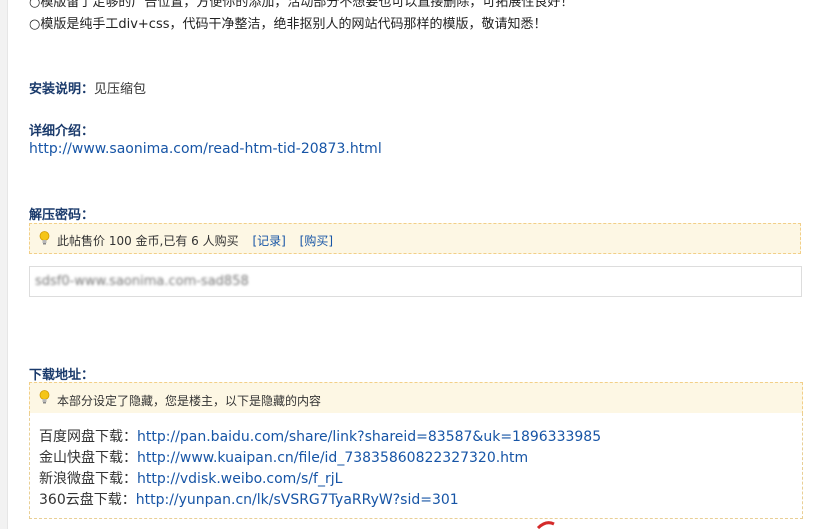 Image resolution: width=813 pixels, height=529 pixels. What do you see at coordinates (62, 215) in the screenshot?
I see `unzip-label: 解压密码：` at bounding box center [62, 215].